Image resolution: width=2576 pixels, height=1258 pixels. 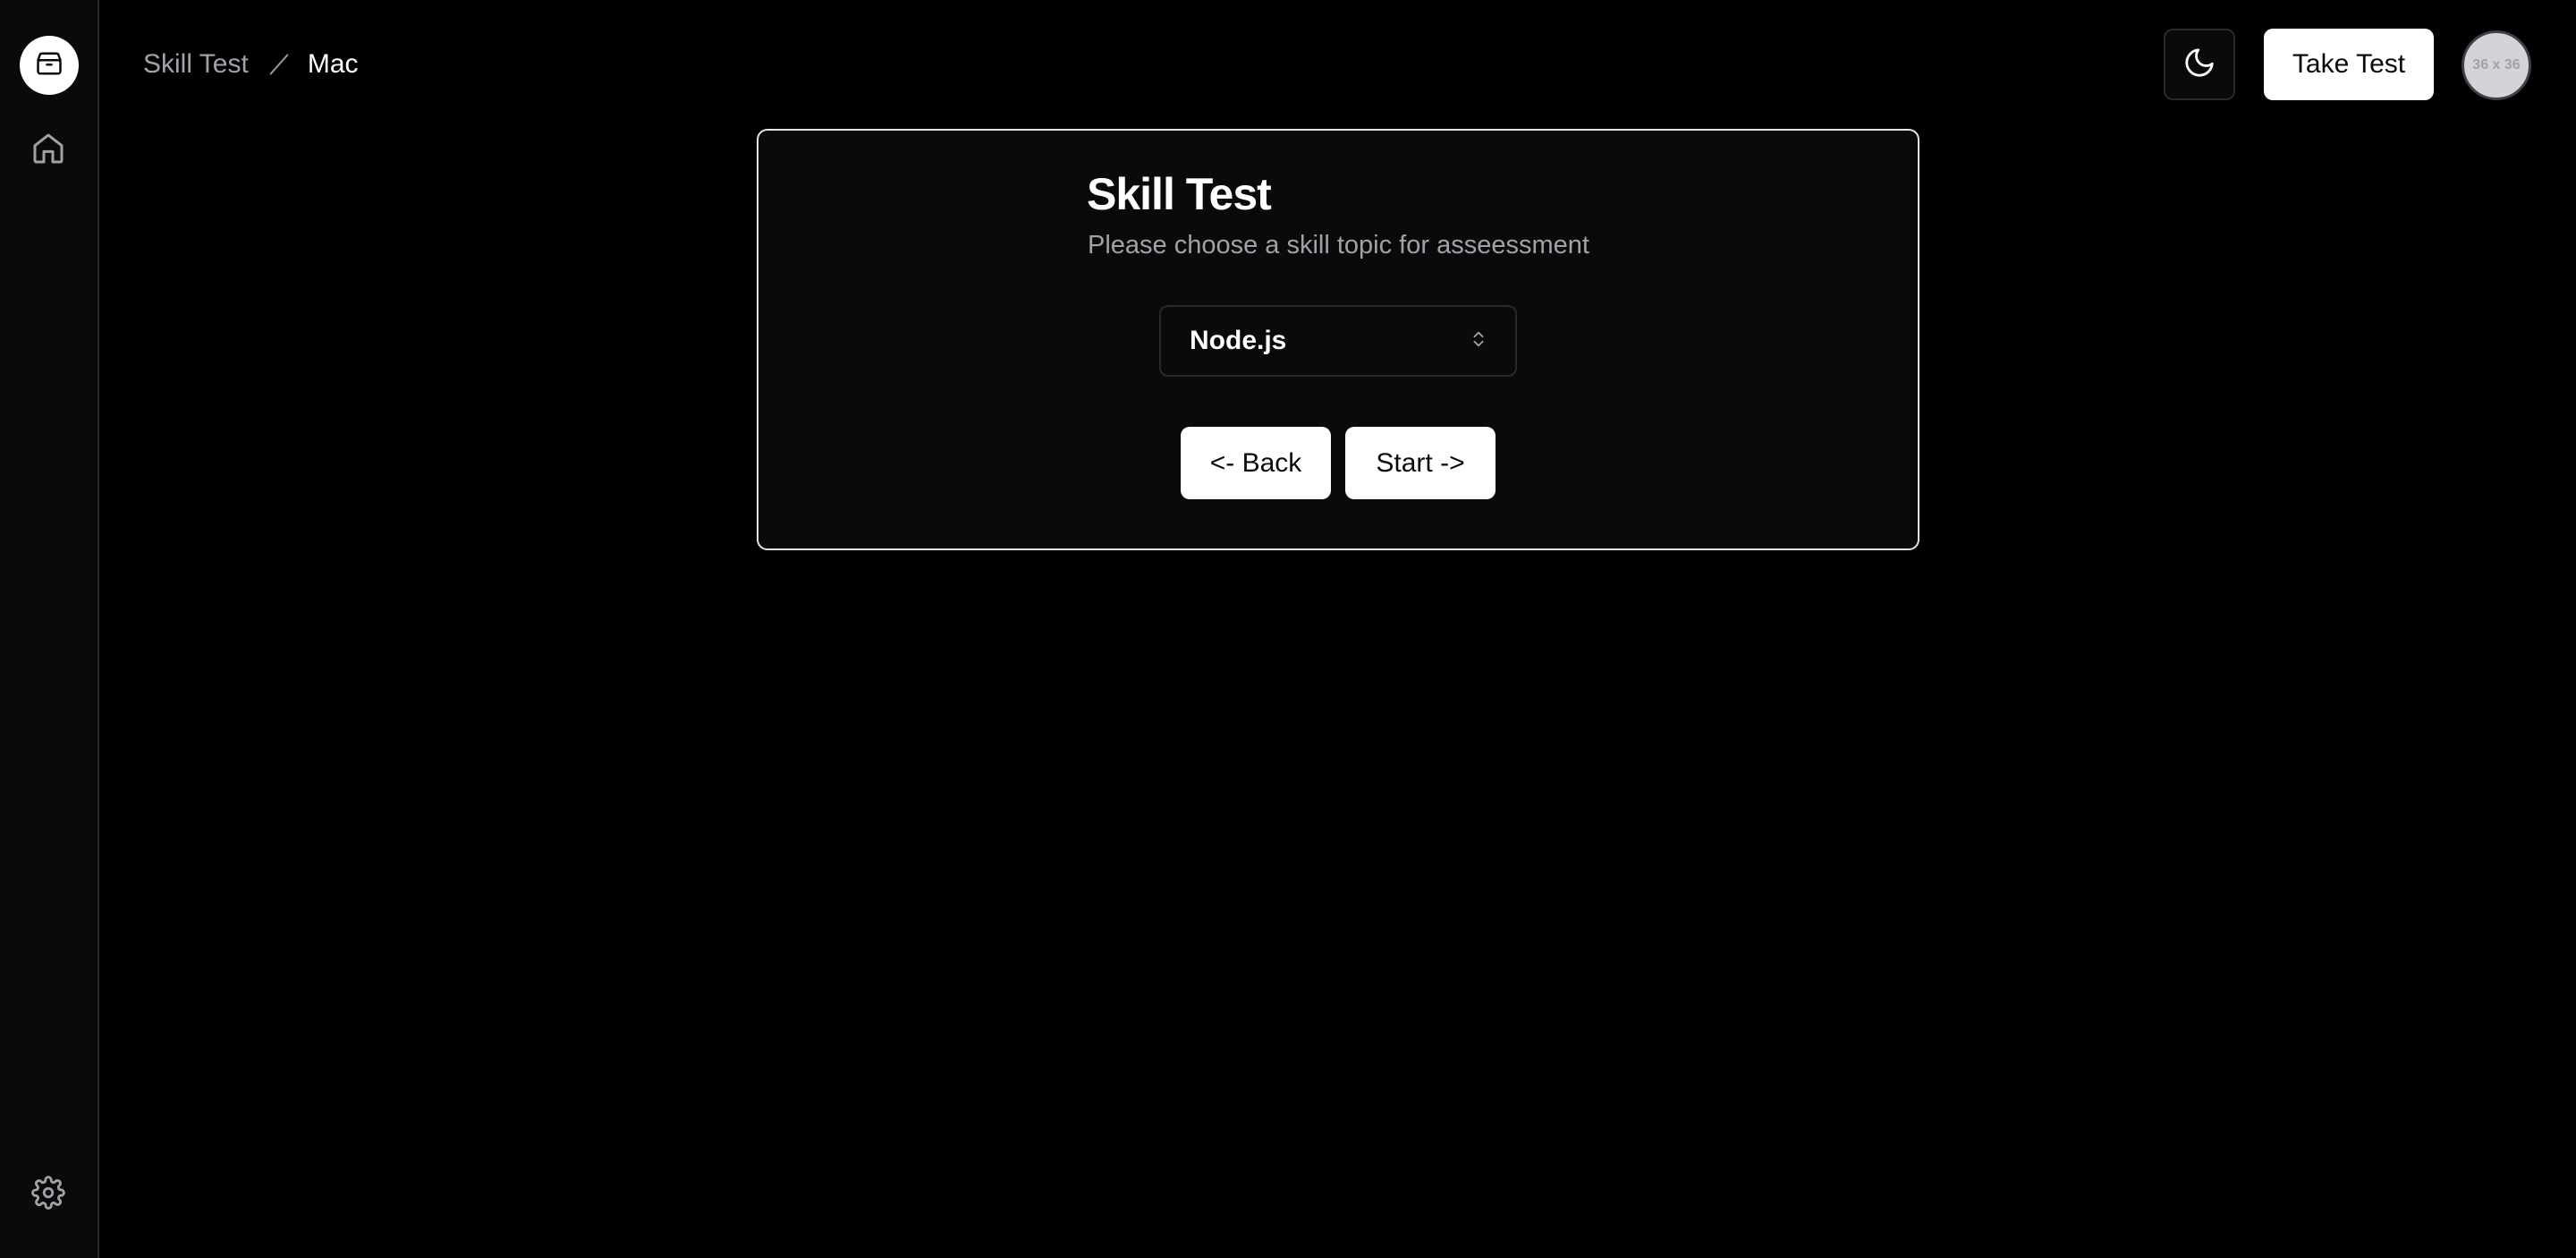 I want to click on home-icon, so click(x=48, y=151).